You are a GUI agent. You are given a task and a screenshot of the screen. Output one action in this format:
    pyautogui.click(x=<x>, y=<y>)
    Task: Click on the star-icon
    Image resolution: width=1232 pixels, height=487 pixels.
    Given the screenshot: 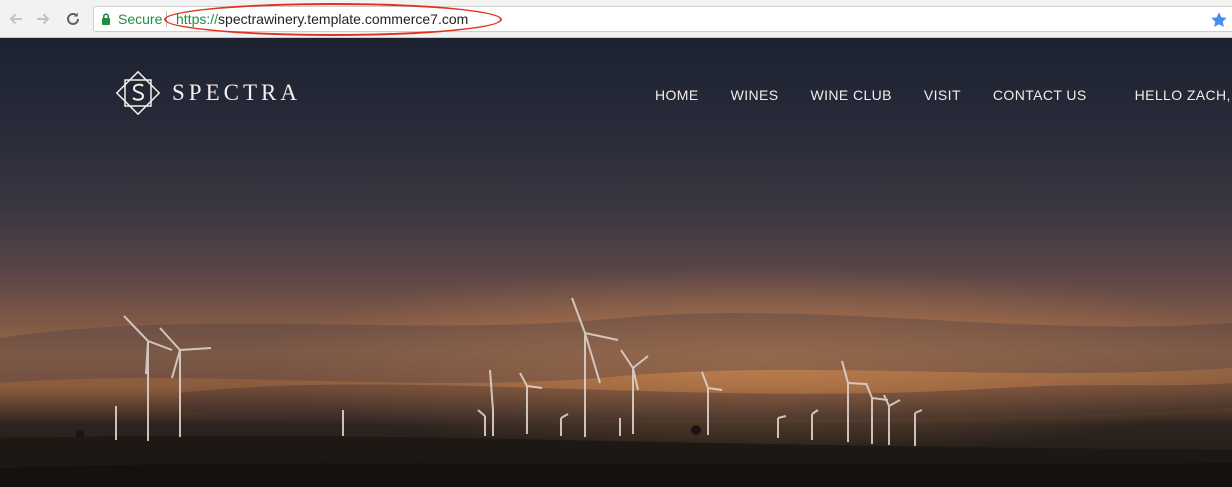 What is the action you would take?
    pyautogui.click(x=1219, y=20)
    